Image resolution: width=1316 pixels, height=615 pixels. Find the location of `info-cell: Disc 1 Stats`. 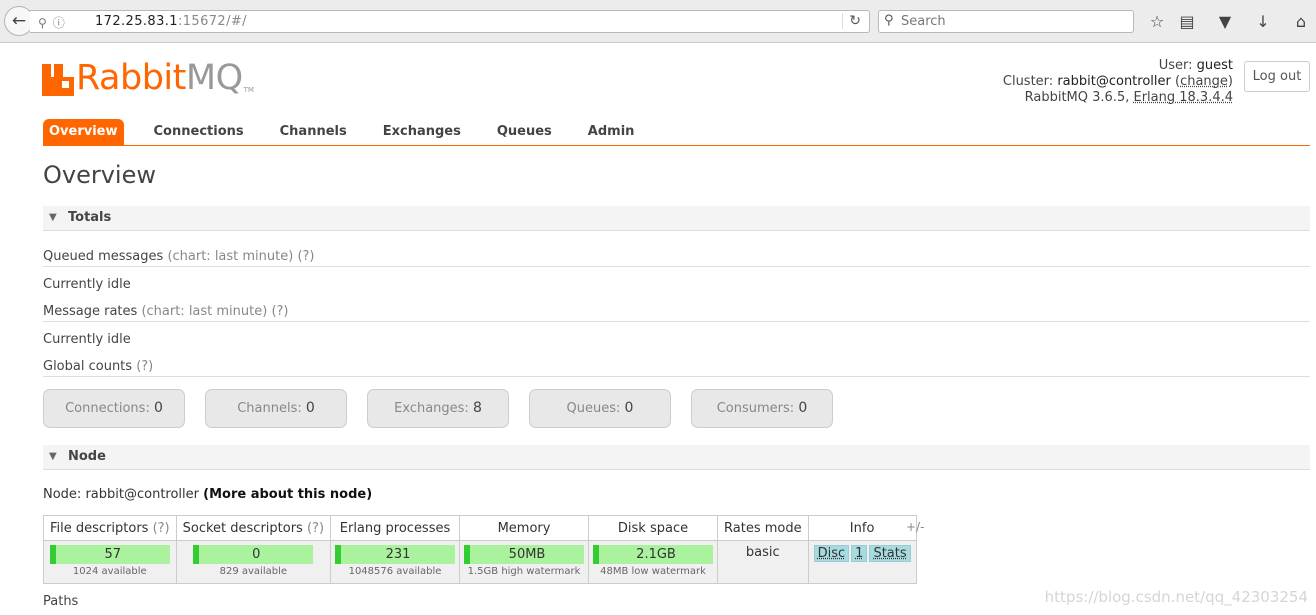

info-cell: Disc 1 Stats is located at coordinates (862, 562).